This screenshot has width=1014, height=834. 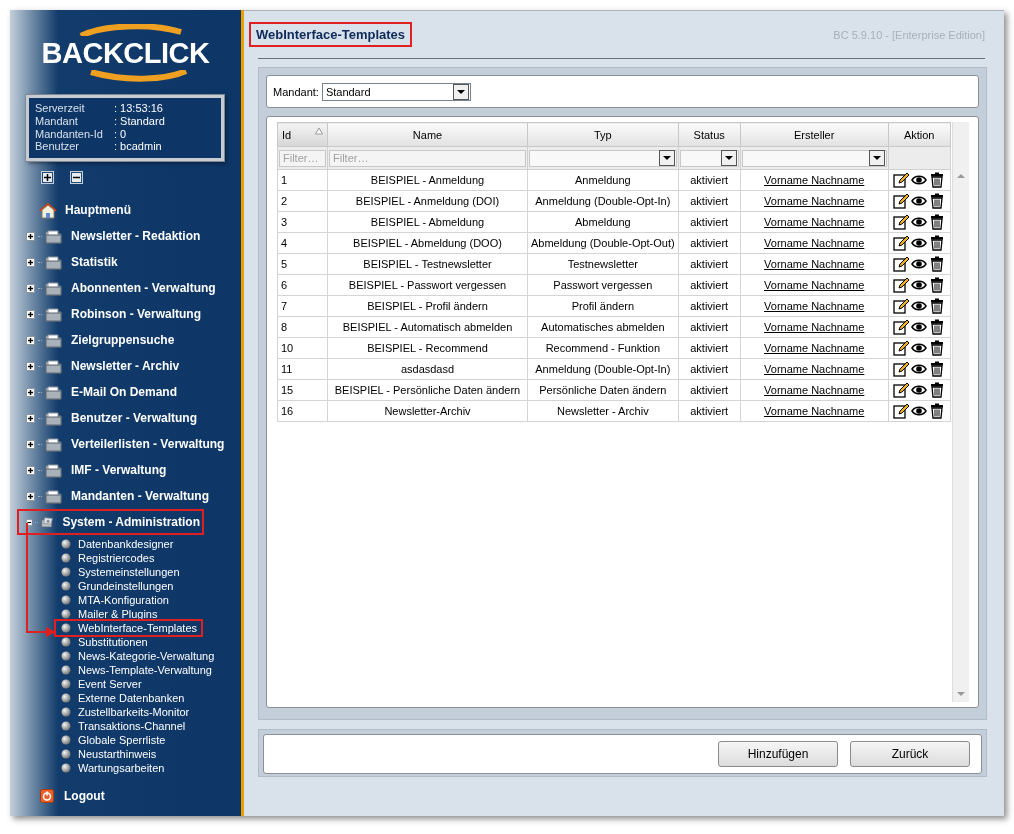 What do you see at coordinates (136, 314) in the screenshot?
I see `nav-section: Robinson - Verwaltung` at bounding box center [136, 314].